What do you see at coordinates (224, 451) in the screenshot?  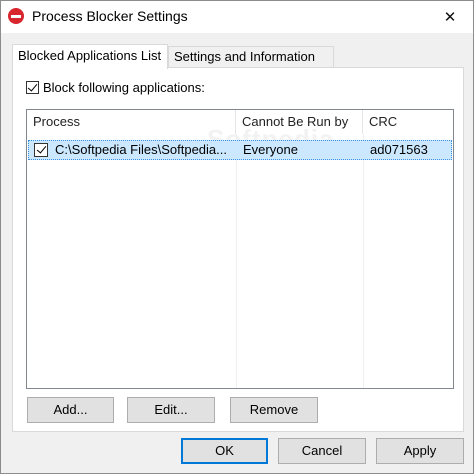 I see `ok-button: OK` at bounding box center [224, 451].